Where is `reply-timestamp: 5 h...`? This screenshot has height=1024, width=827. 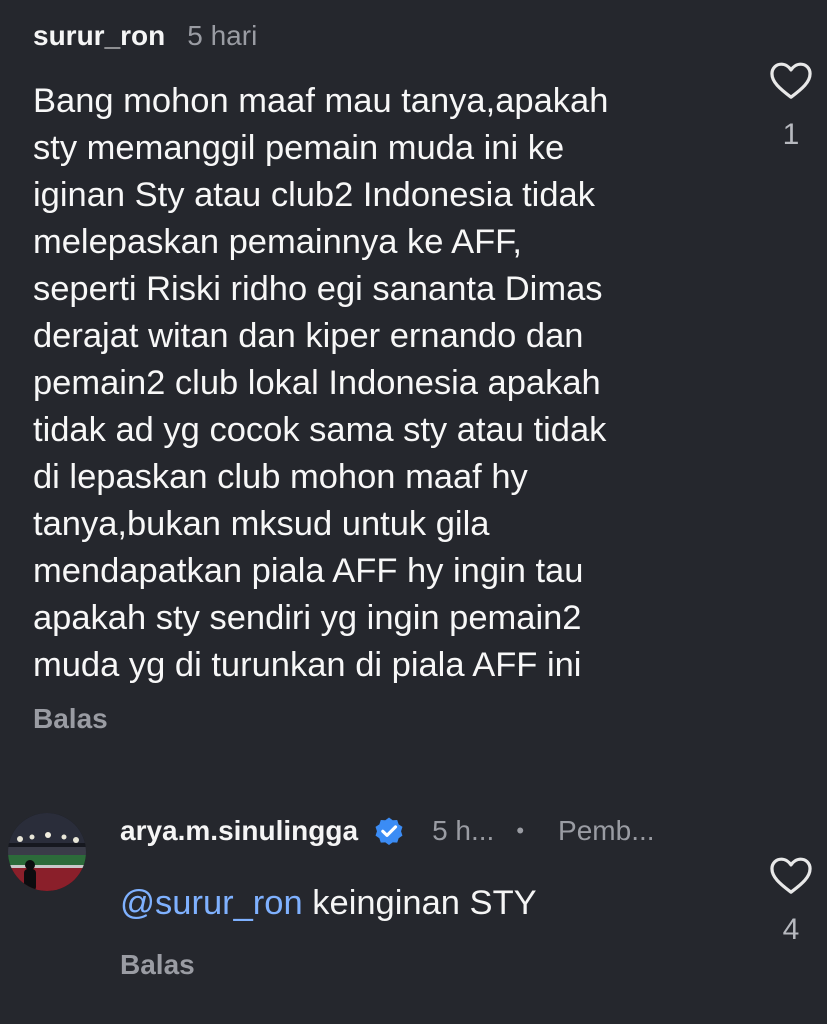 reply-timestamp: 5 h... is located at coordinates (463, 830).